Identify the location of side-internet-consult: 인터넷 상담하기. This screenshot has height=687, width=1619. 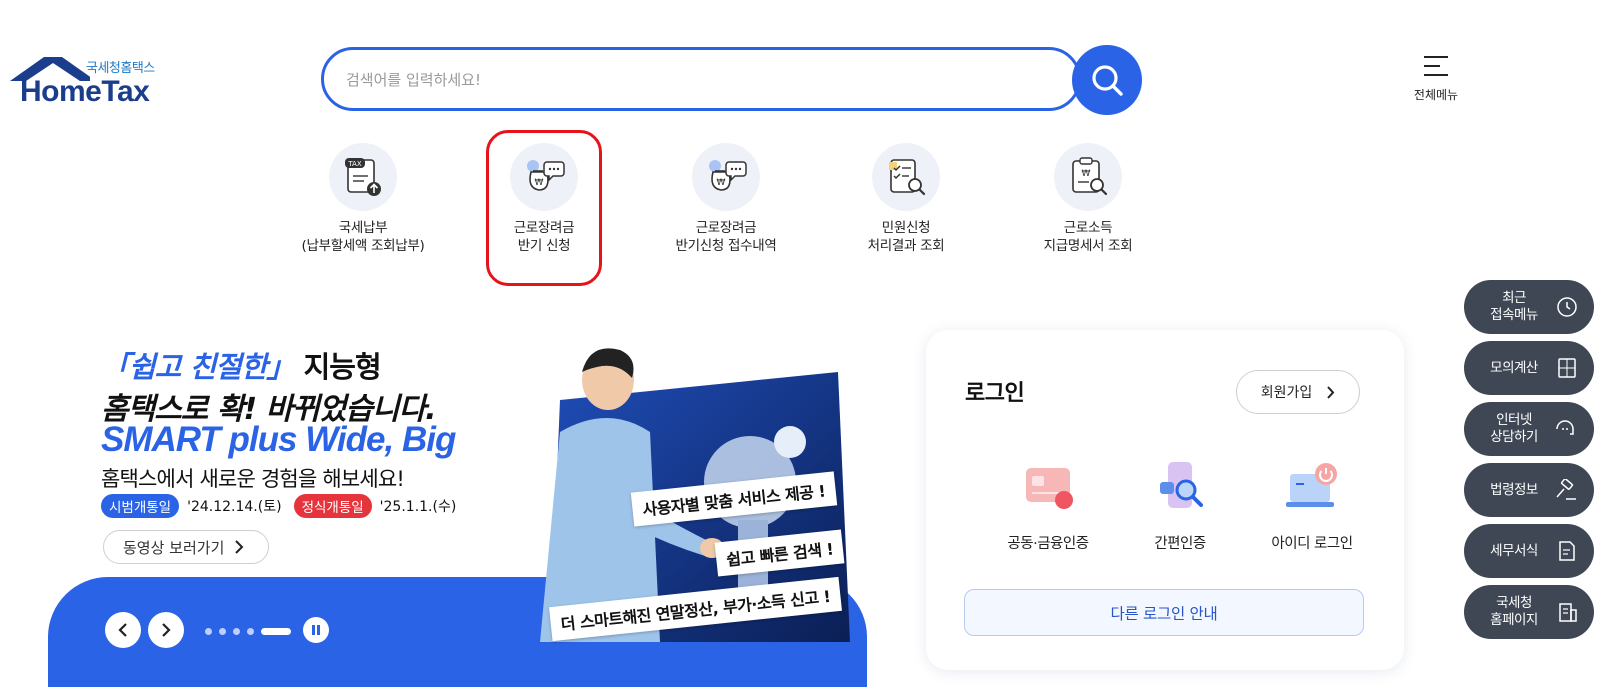
(1529, 429).